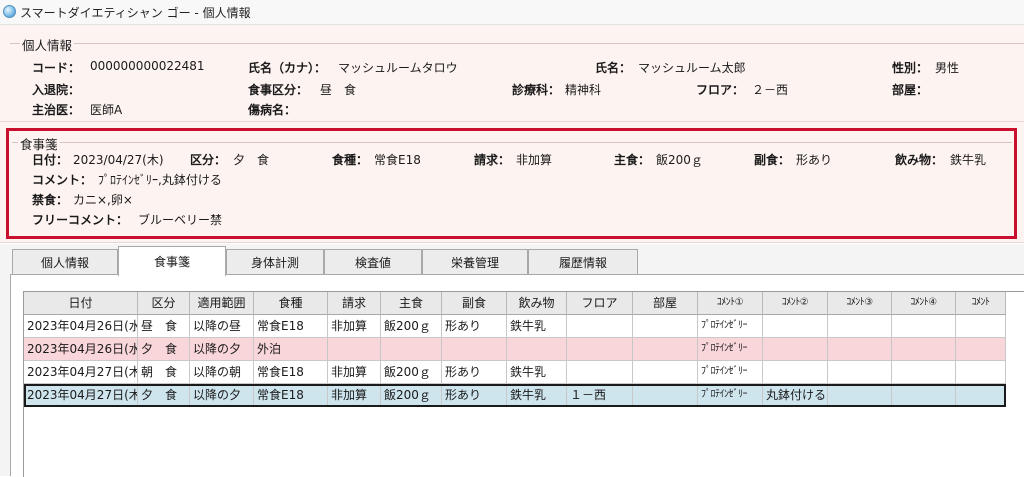  I want to click on cell-type: 常食E18, so click(291, 395).